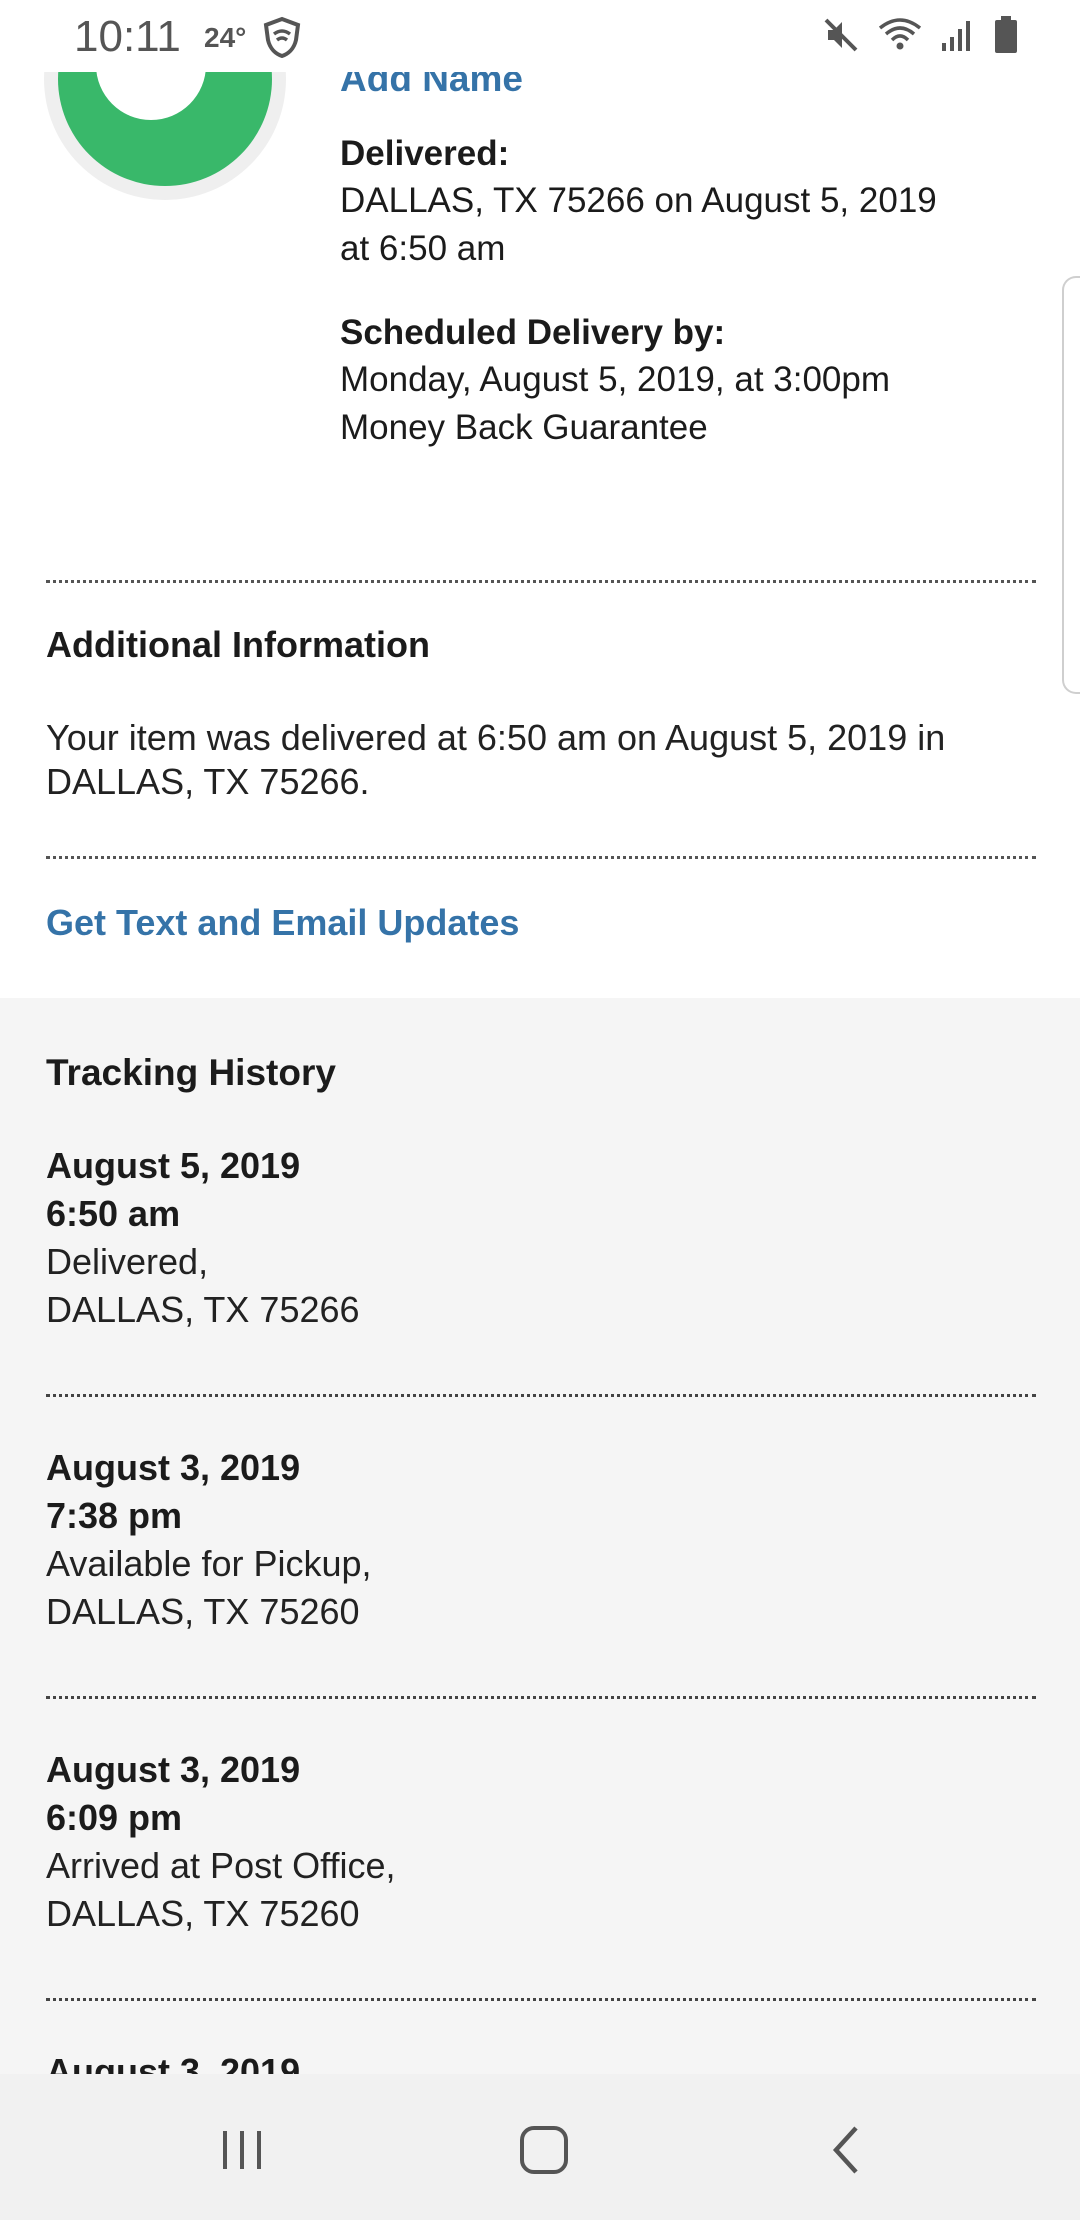 This screenshot has width=1080, height=2220. I want to click on status-bar: 10:11 24°, so click(540, 36).